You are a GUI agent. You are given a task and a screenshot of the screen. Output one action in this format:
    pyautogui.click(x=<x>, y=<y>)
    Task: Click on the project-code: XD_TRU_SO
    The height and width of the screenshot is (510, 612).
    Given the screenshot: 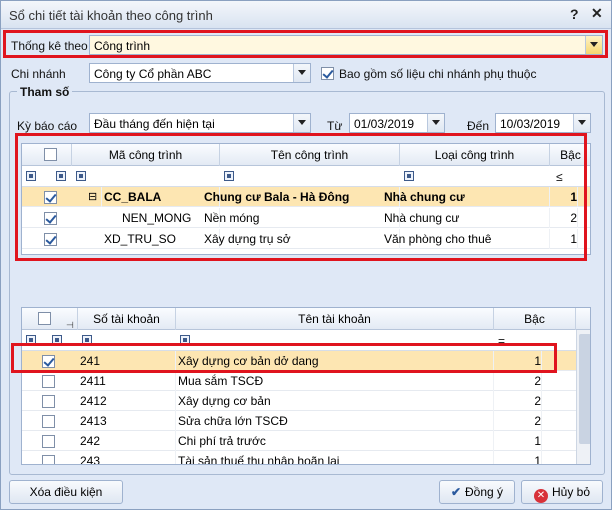 What is the action you would take?
    pyautogui.click(x=162, y=239)
    